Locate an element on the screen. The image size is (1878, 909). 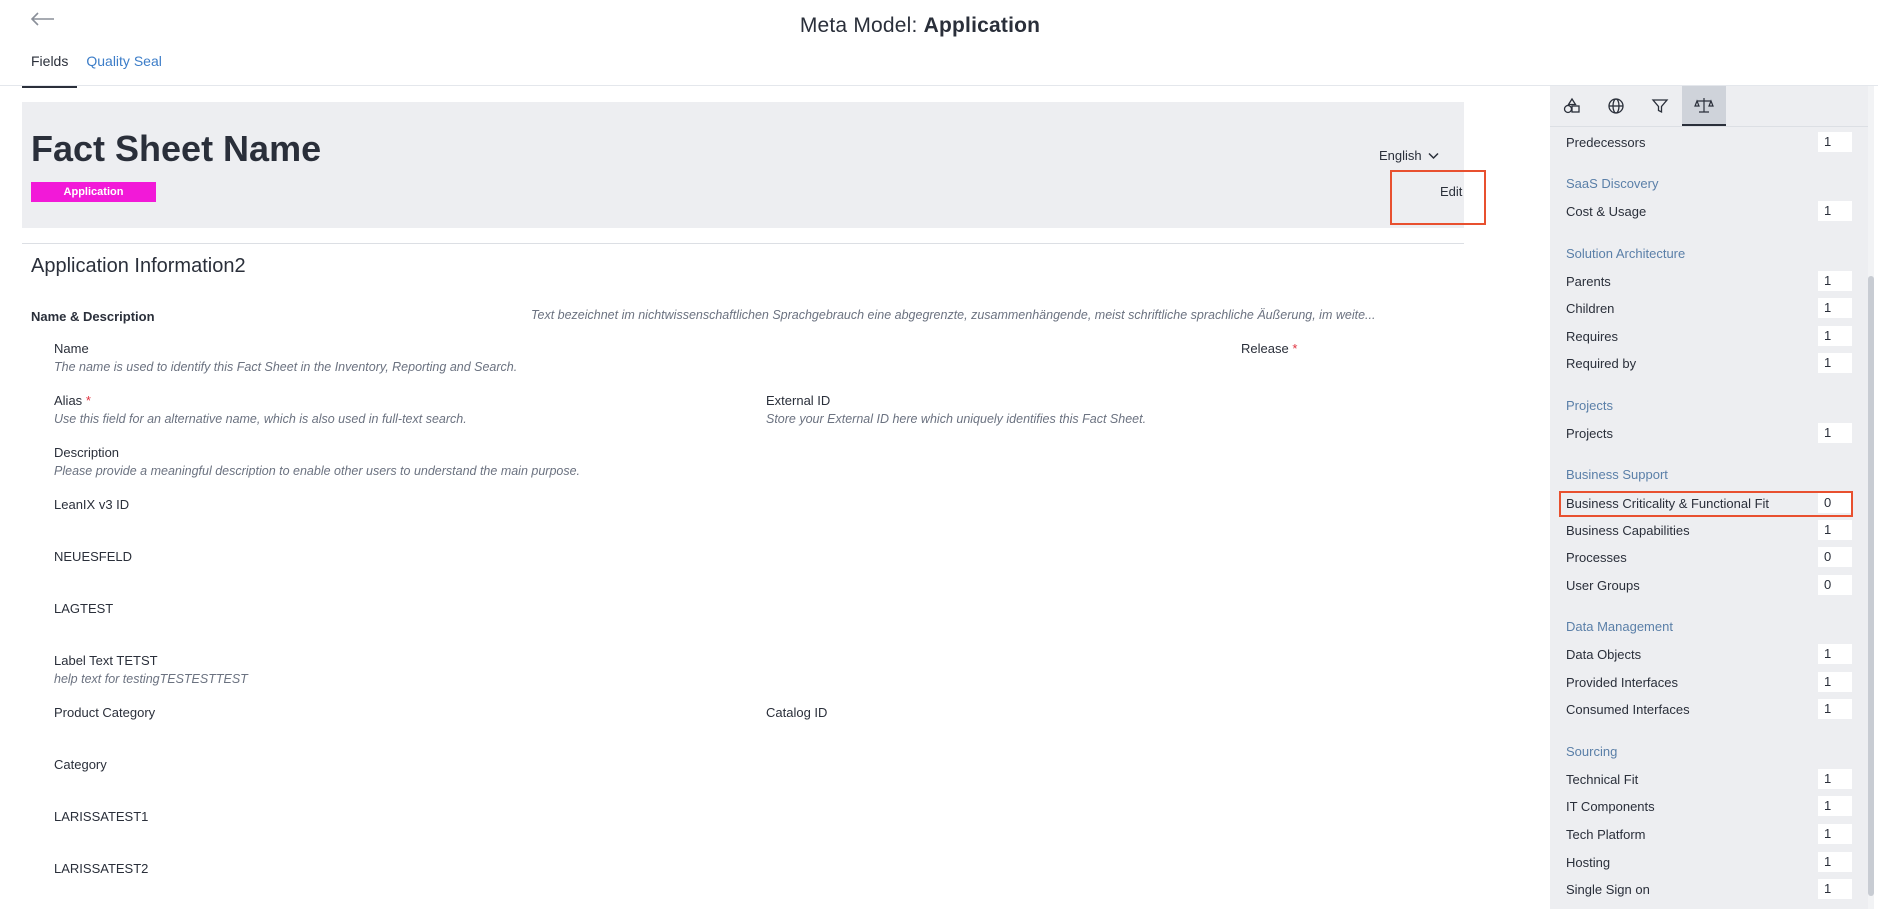
filter-icon is located at coordinates (1660, 106).